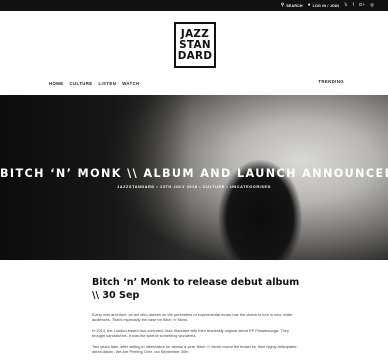  I want to click on instagram-icon: ◎, so click(372, 5).